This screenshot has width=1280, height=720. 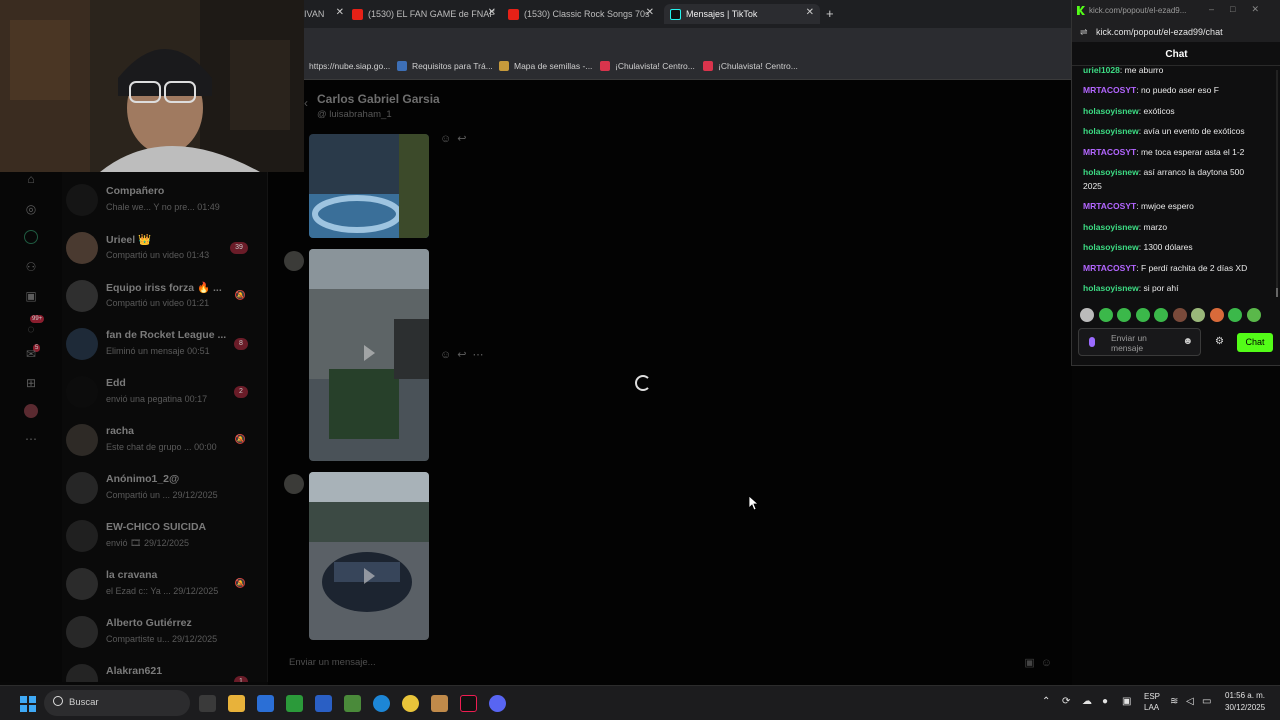 What do you see at coordinates (31, 329) in the screenshot?
I see `activity-icon: ◌` at bounding box center [31, 329].